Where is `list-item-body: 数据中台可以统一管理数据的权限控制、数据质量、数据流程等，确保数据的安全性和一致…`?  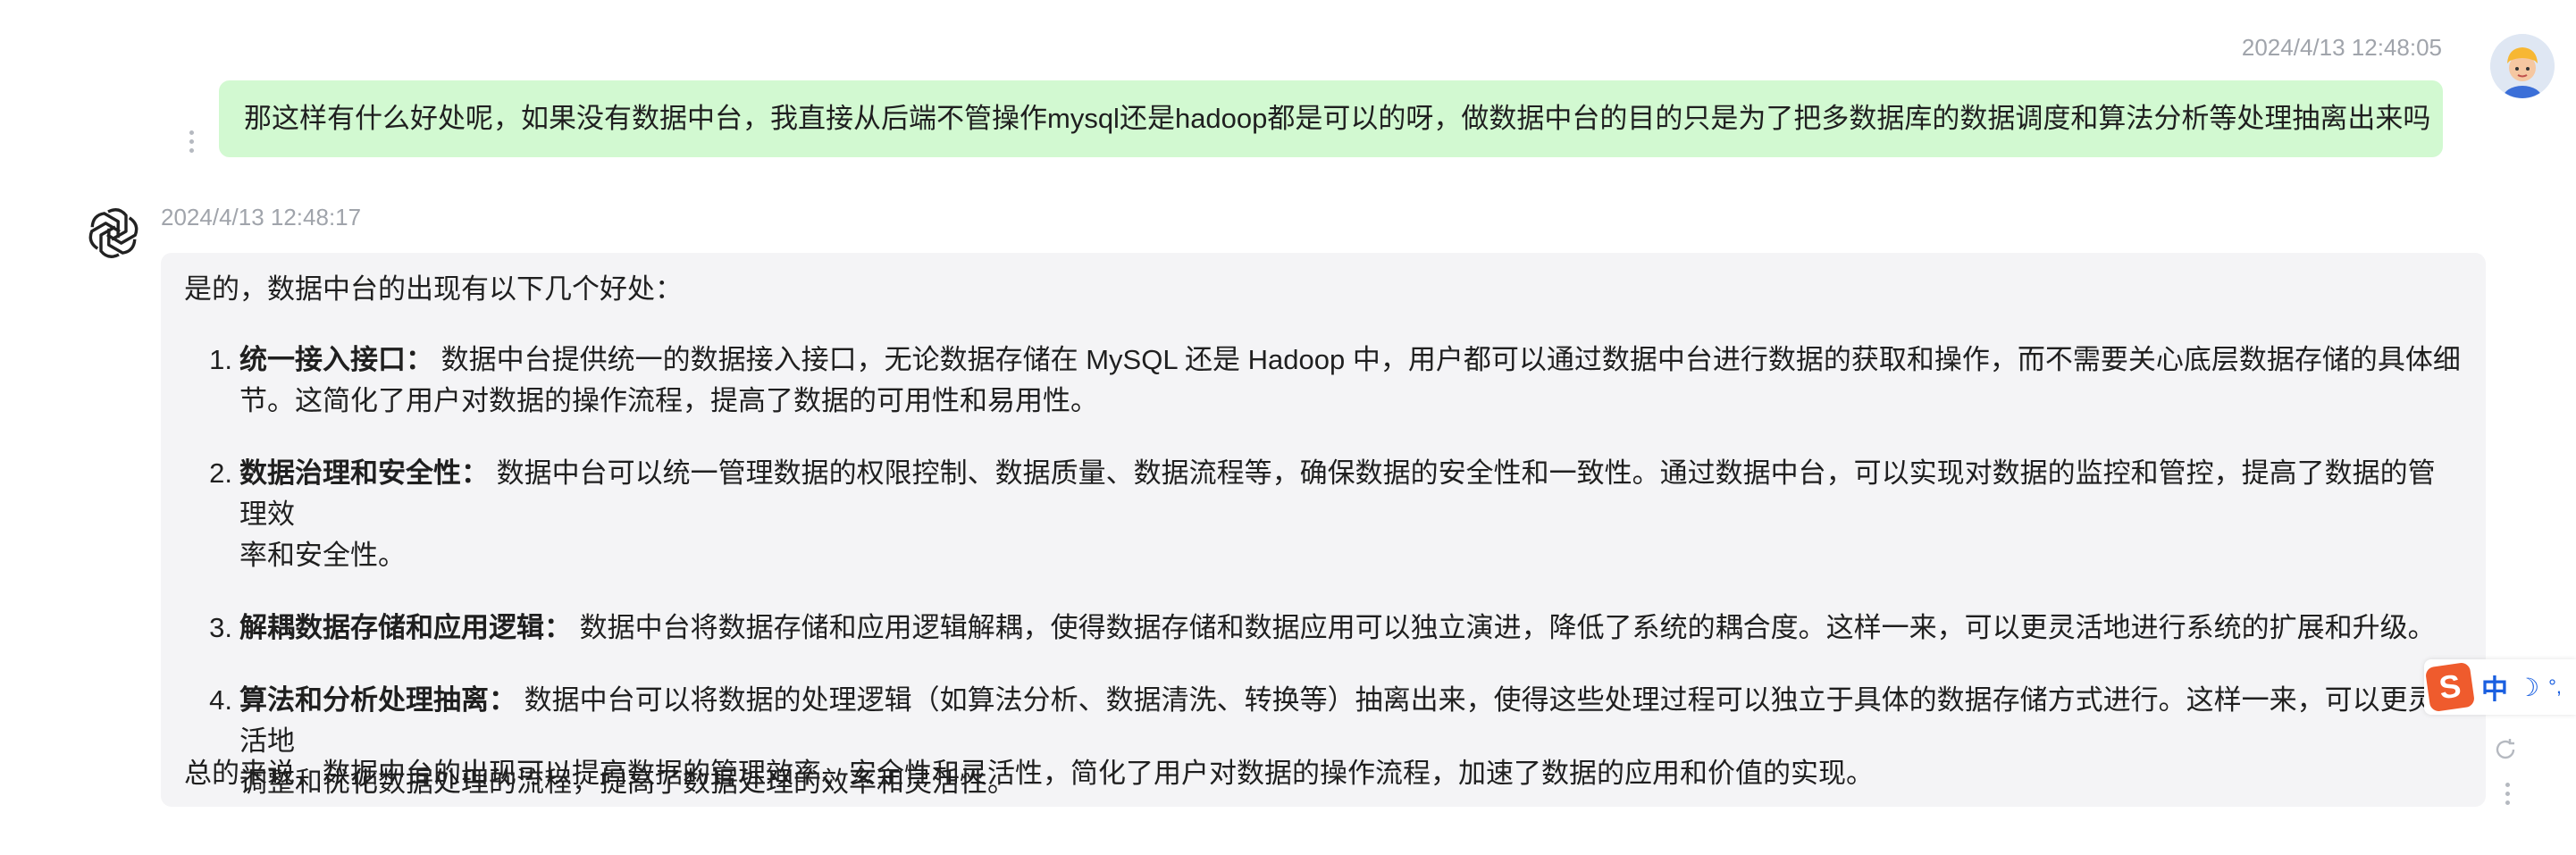 list-item-body: 数据中台可以统一管理数据的权限控制、数据质量、数据流程等，确保数据的安全性和一致… is located at coordinates (1337, 493).